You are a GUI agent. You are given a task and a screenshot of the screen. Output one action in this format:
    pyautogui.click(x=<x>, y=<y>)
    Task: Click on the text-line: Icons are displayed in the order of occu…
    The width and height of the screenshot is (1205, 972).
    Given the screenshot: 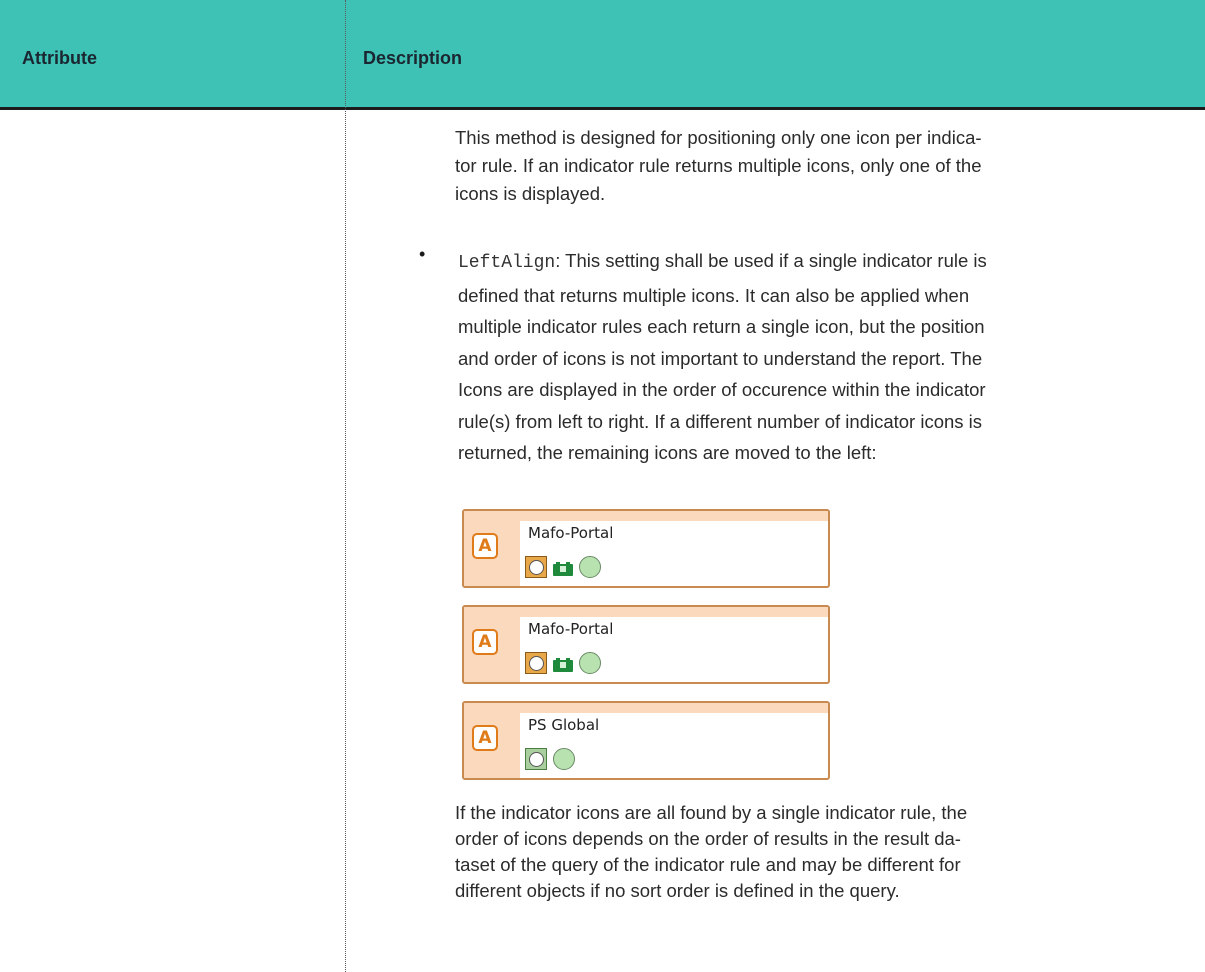 What is the action you would take?
    pyautogui.click(x=722, y=389)
    